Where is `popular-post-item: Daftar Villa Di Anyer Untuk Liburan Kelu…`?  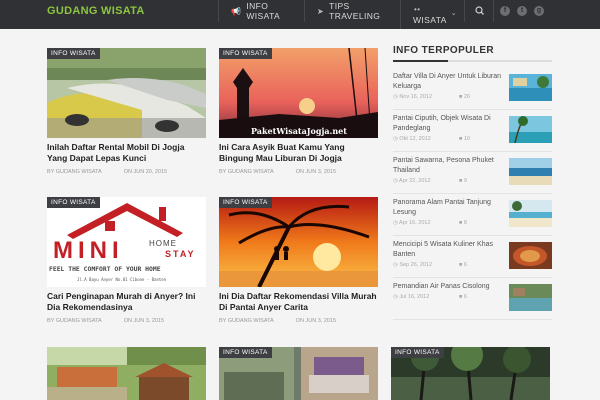
popular-post-item: Daftar Villa Di Anyer Untuk Liburan Kelu… is located at coordinates (472, 91).